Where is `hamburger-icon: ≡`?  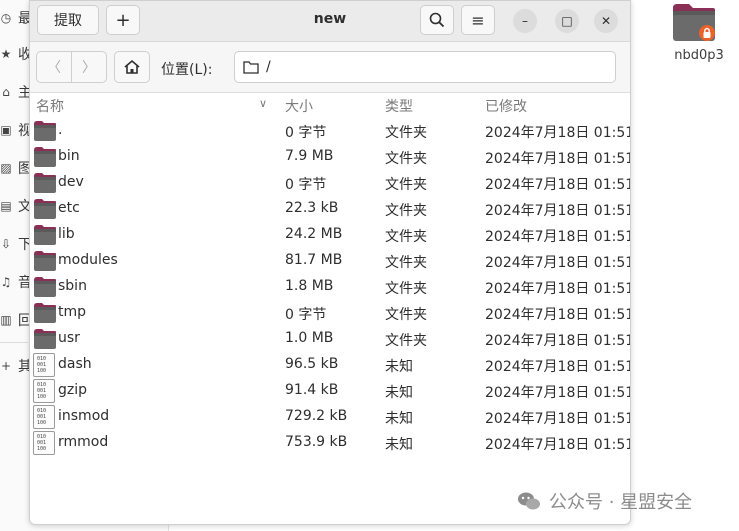
hamburger-icon: ≡ is located at coordinates (478, 20).